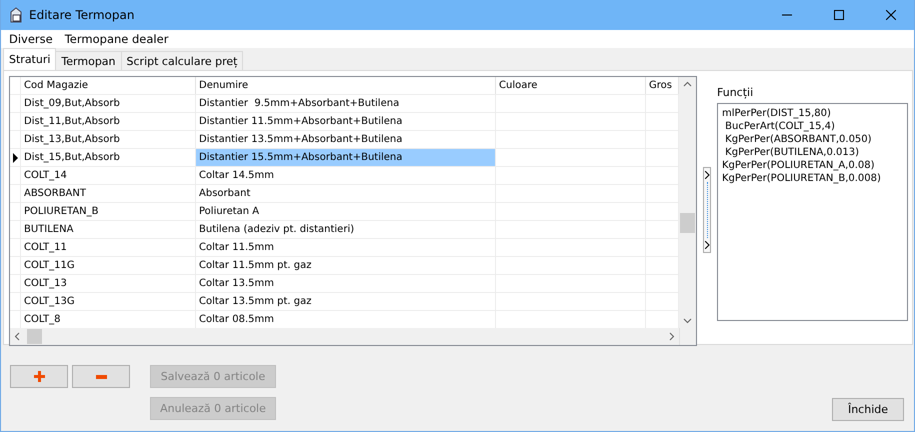 The image size is (915, 432). What do you see at coordinates (15, 157) in the screenshot?
I see `current-row-icon` at bounding box center [15, 157].